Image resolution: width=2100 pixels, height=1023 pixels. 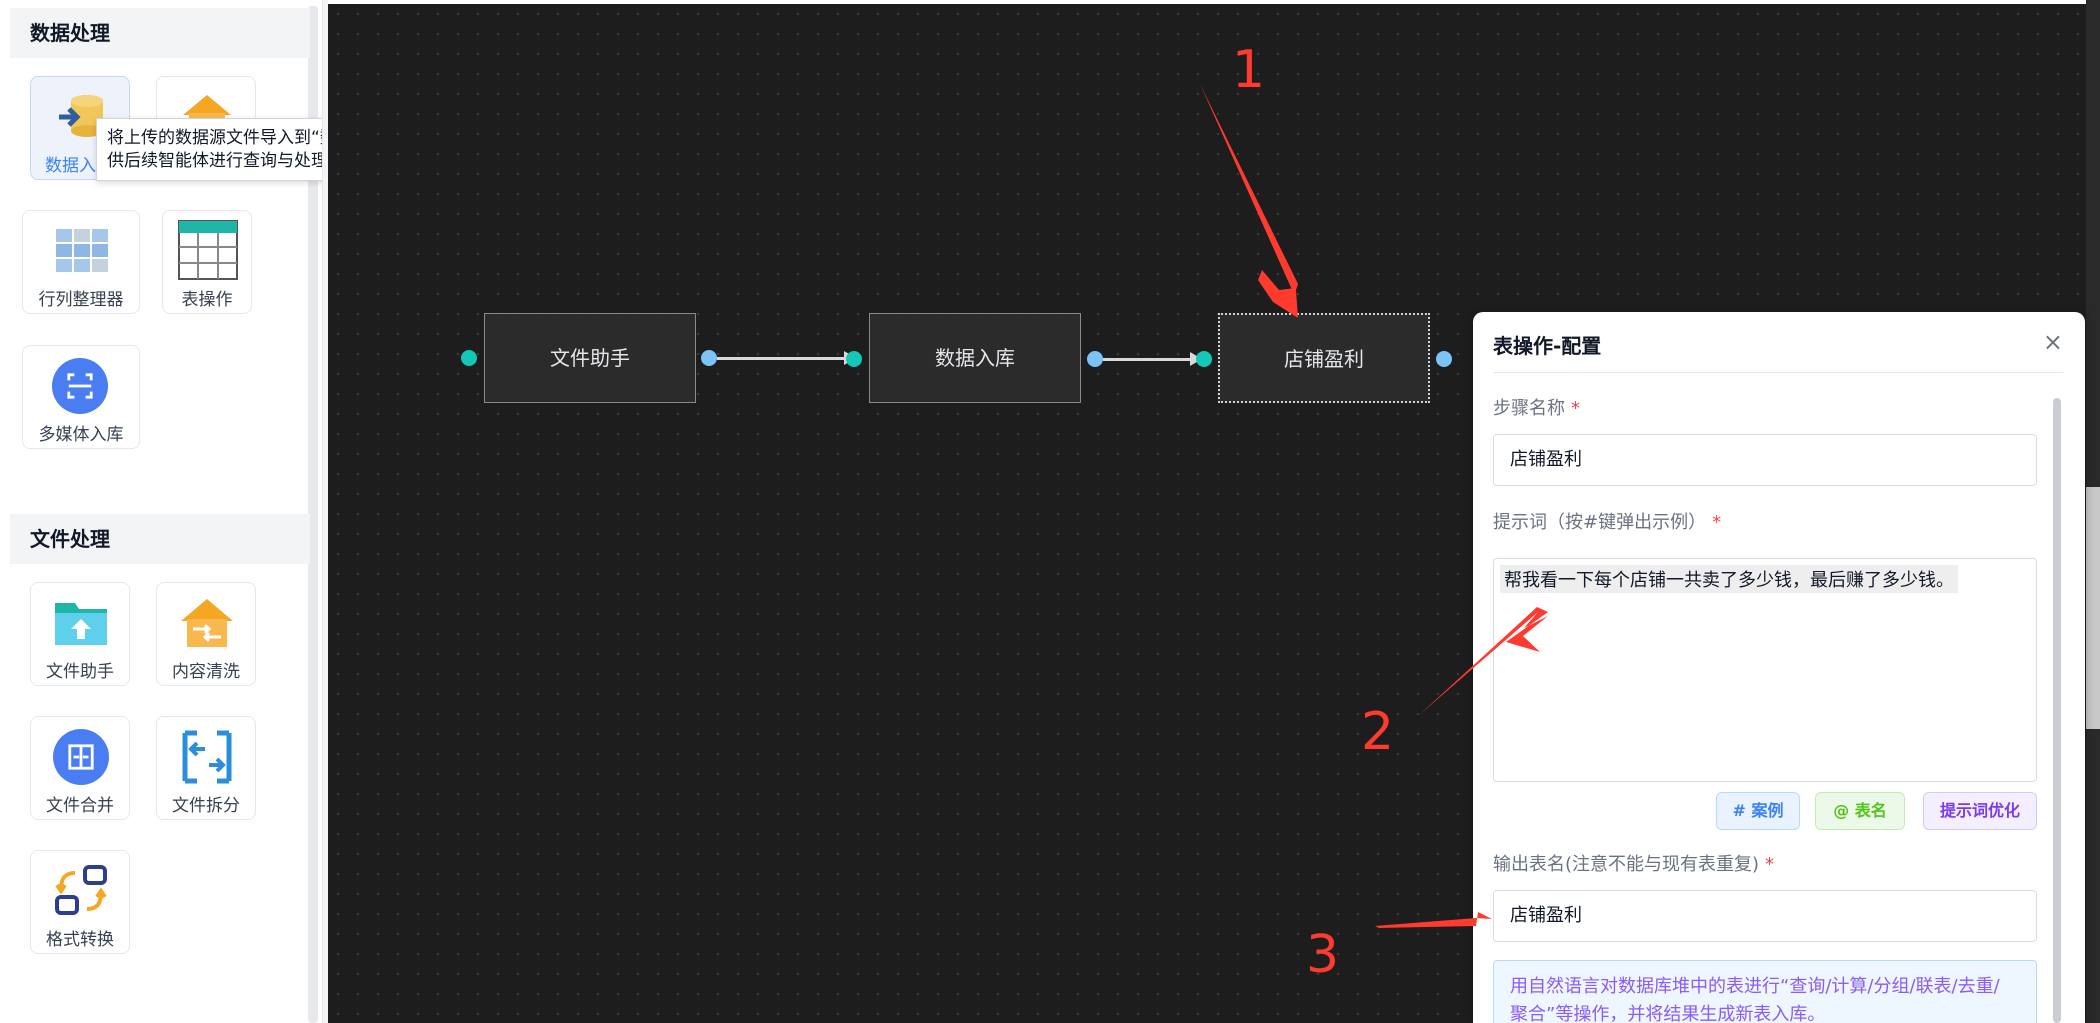 I want to click on step-name-input: 店铺盈利, so click(x=1765, y=460).